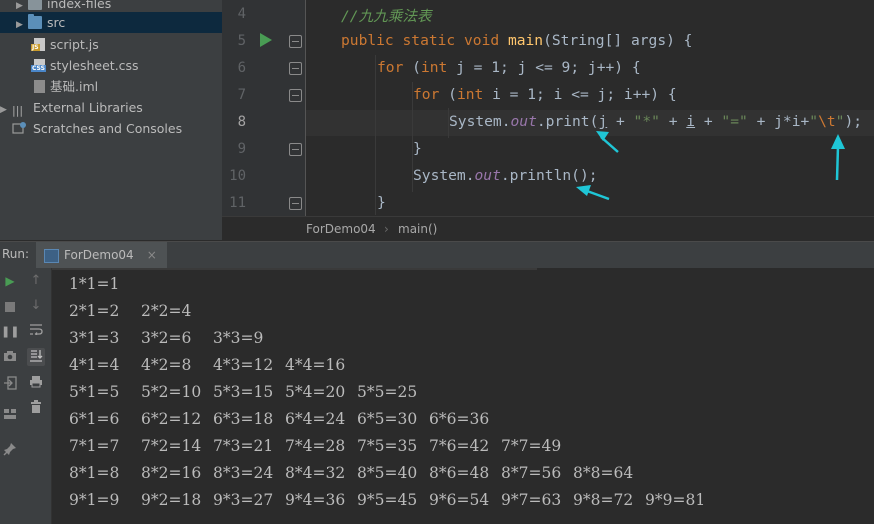 This screenshot has height=524, width=874. What do you see at coordinates (177, 338) in the screenshot?
I see `console-line: 3*1=3 3*2=6 3*3=9` at bounding box center [177, 338].